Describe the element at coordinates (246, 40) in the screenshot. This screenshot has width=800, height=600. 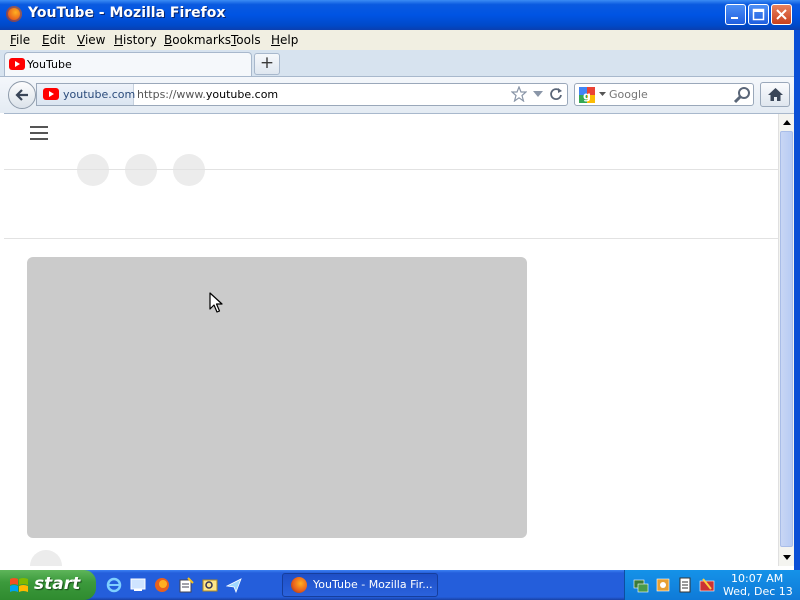
I see `menu-tools: Tools` at that location.